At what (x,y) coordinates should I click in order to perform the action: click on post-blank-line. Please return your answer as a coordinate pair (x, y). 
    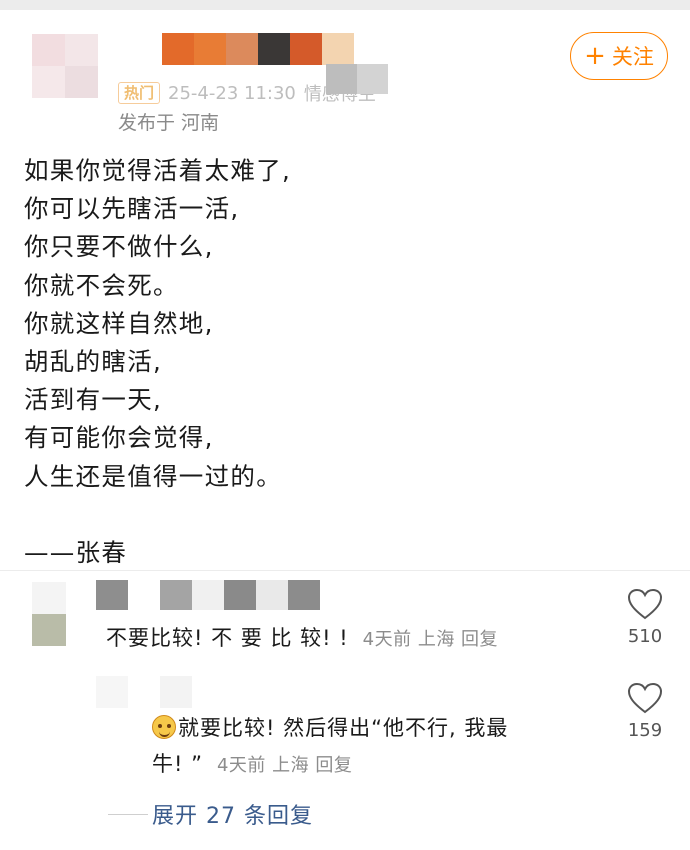
    Looking at the image, I should click on (324, 515).